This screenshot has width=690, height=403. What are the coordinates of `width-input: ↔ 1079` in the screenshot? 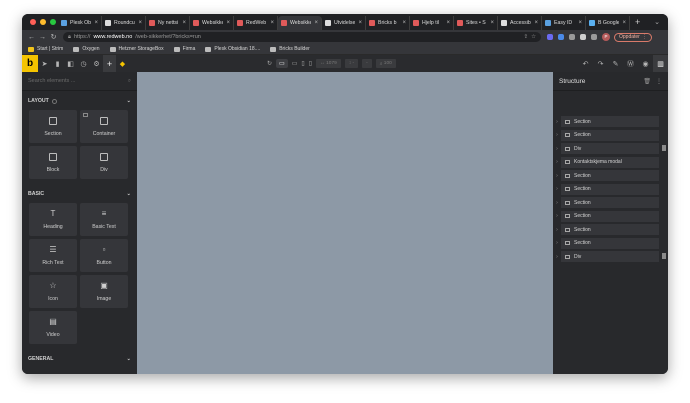 It's located at (328, 63).